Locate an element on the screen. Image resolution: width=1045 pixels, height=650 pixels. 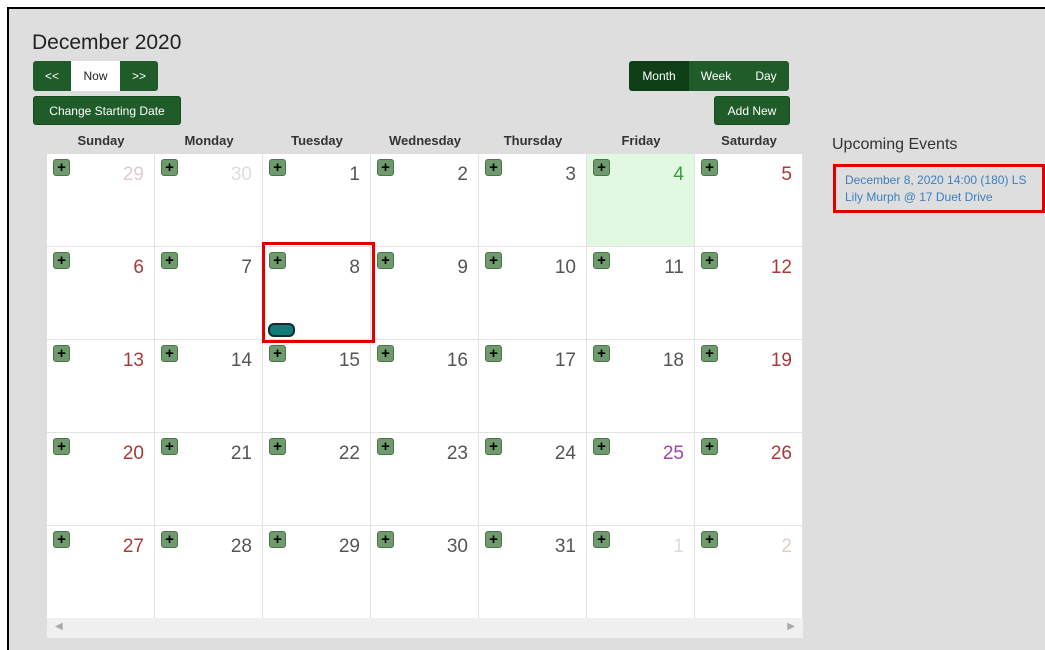
day-number: 16 is located at coordinates (457, 360).